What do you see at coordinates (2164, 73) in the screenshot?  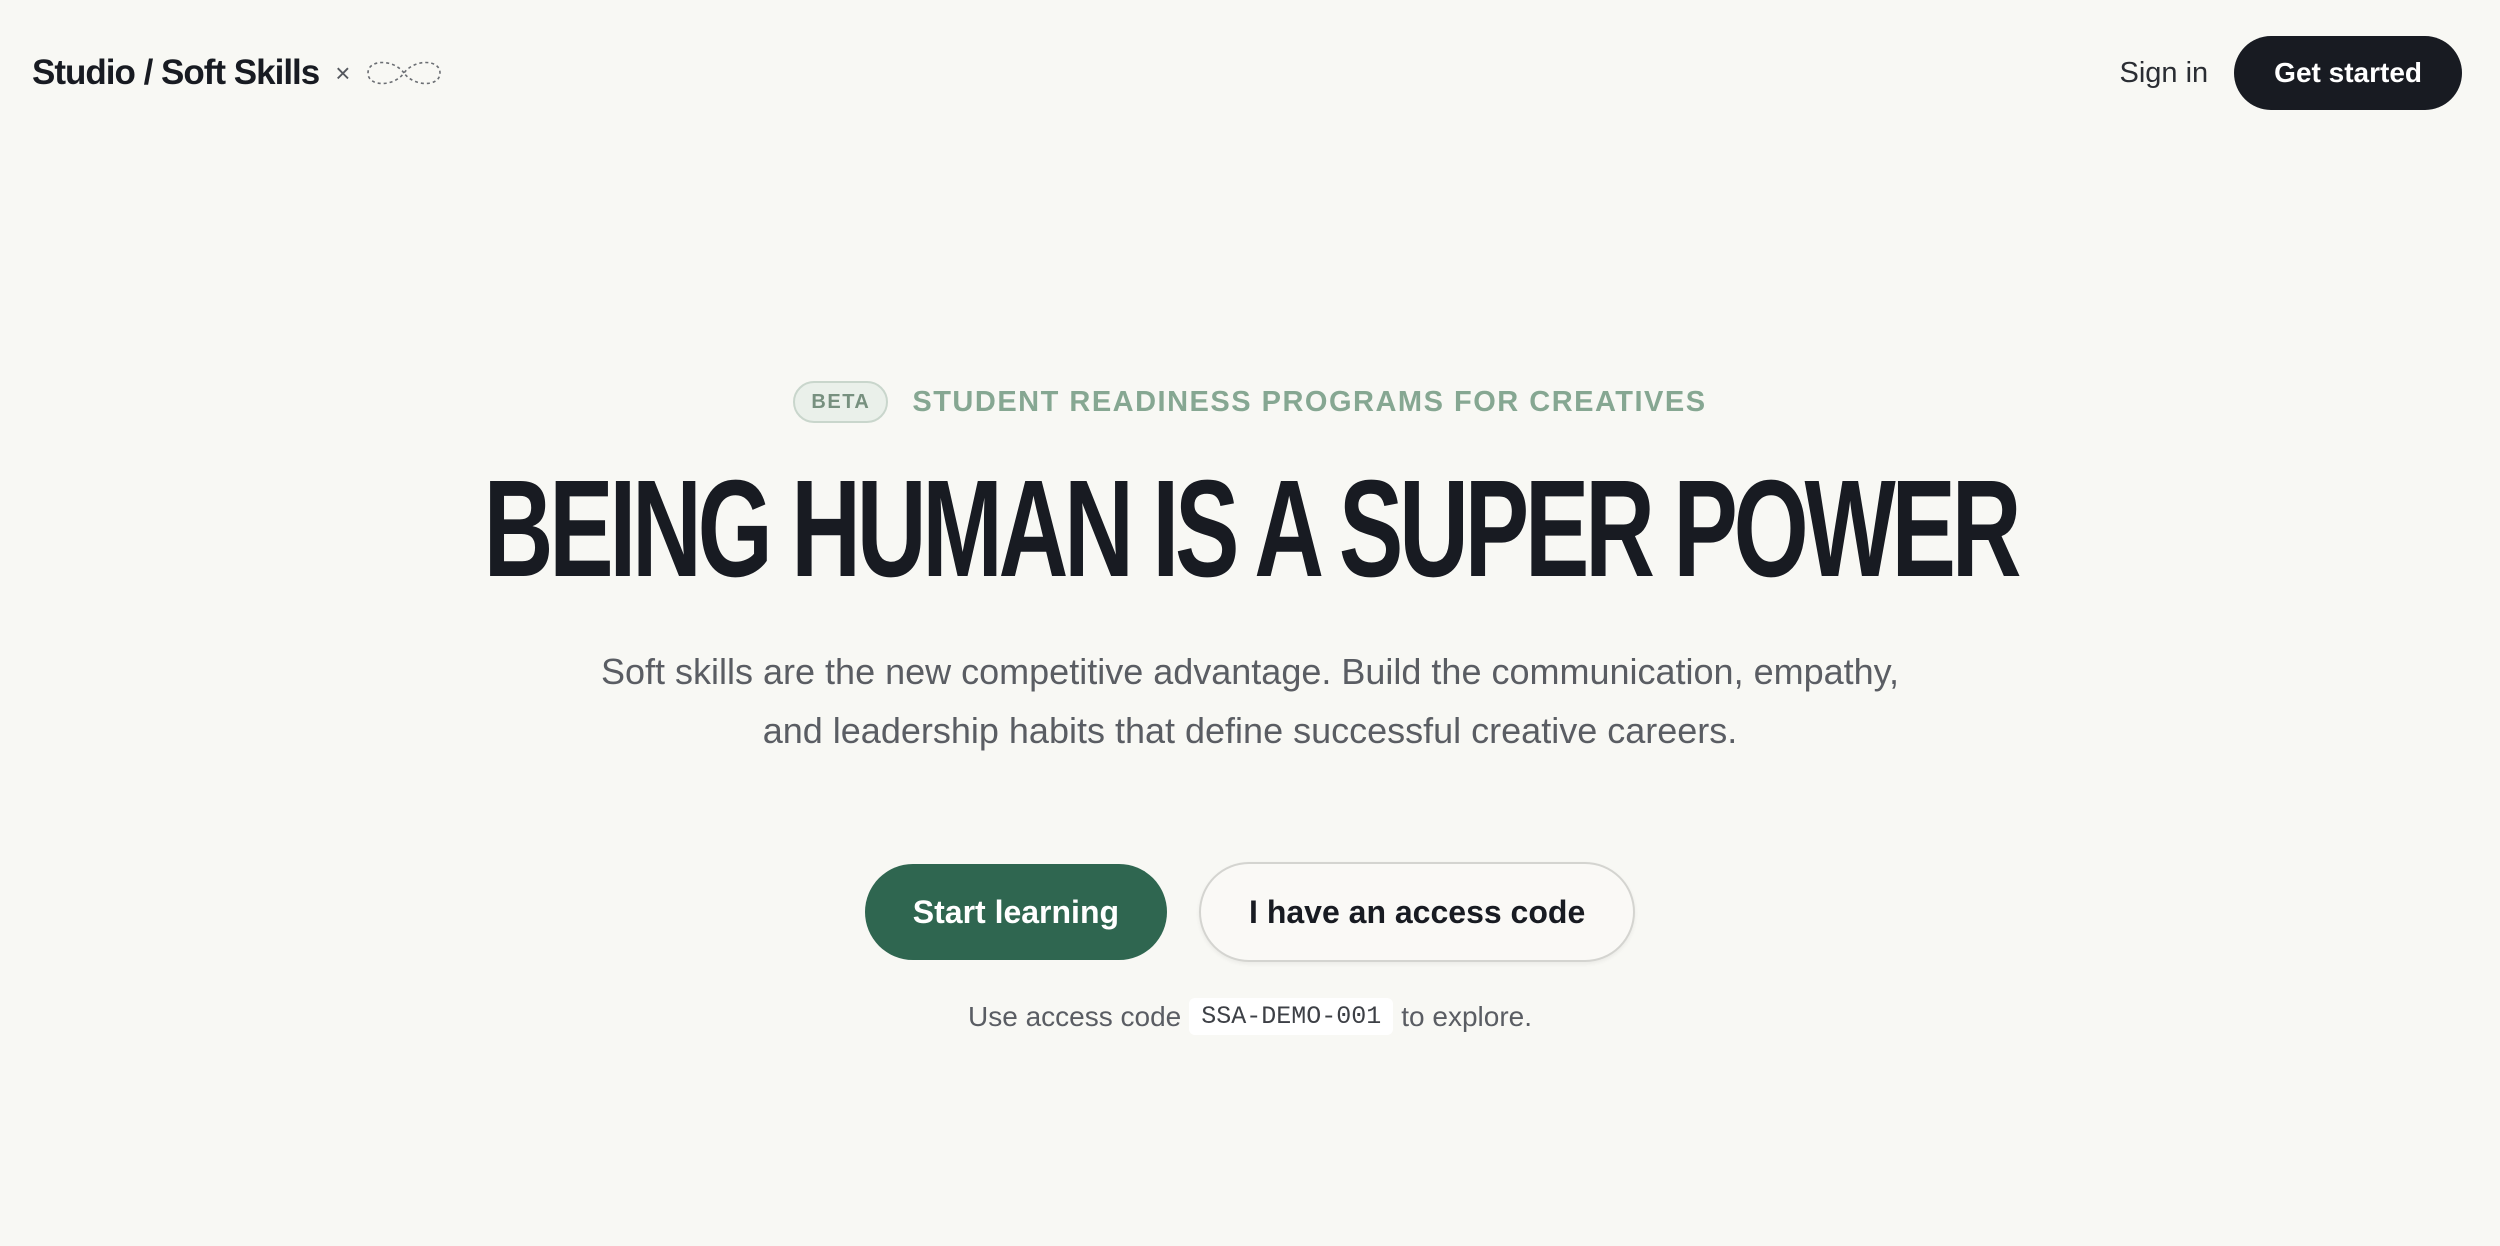 I see `sign-in-link: Sign in` at bounding box center [2164, 73].